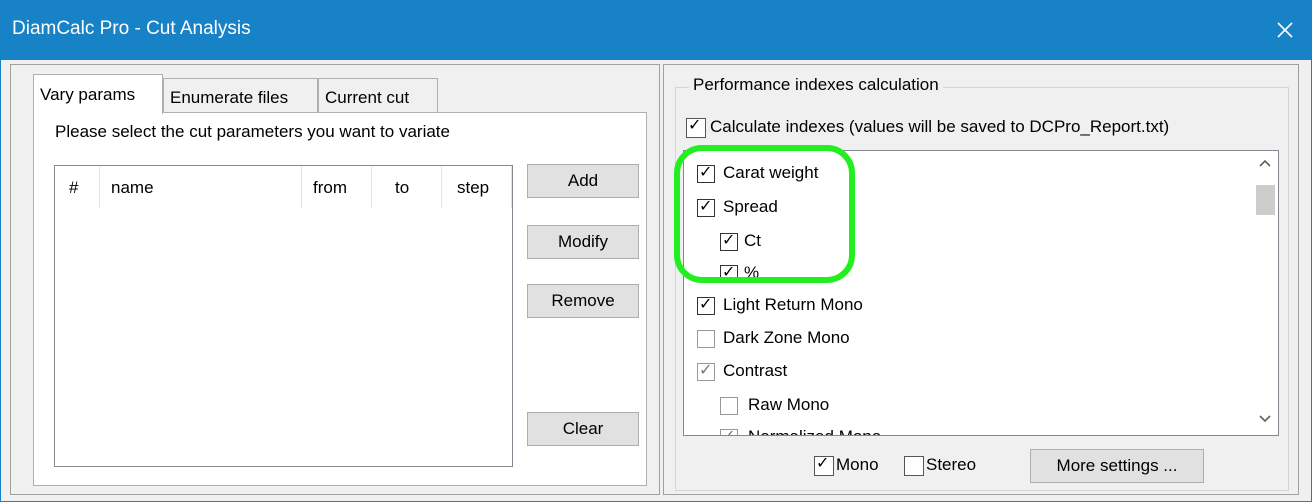 The image size is (1312, 502). What do you see at coordinates (752, 240) in the screenshot?
I see `tree-item-label: Ct` at bounding box center [752, 240].